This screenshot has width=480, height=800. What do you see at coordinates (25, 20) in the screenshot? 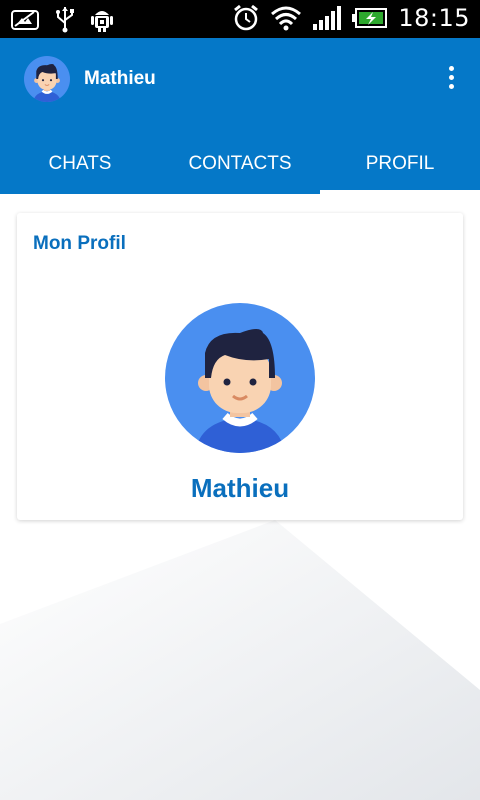
I see `screenshot-icon` at bounding box center [25, 20].